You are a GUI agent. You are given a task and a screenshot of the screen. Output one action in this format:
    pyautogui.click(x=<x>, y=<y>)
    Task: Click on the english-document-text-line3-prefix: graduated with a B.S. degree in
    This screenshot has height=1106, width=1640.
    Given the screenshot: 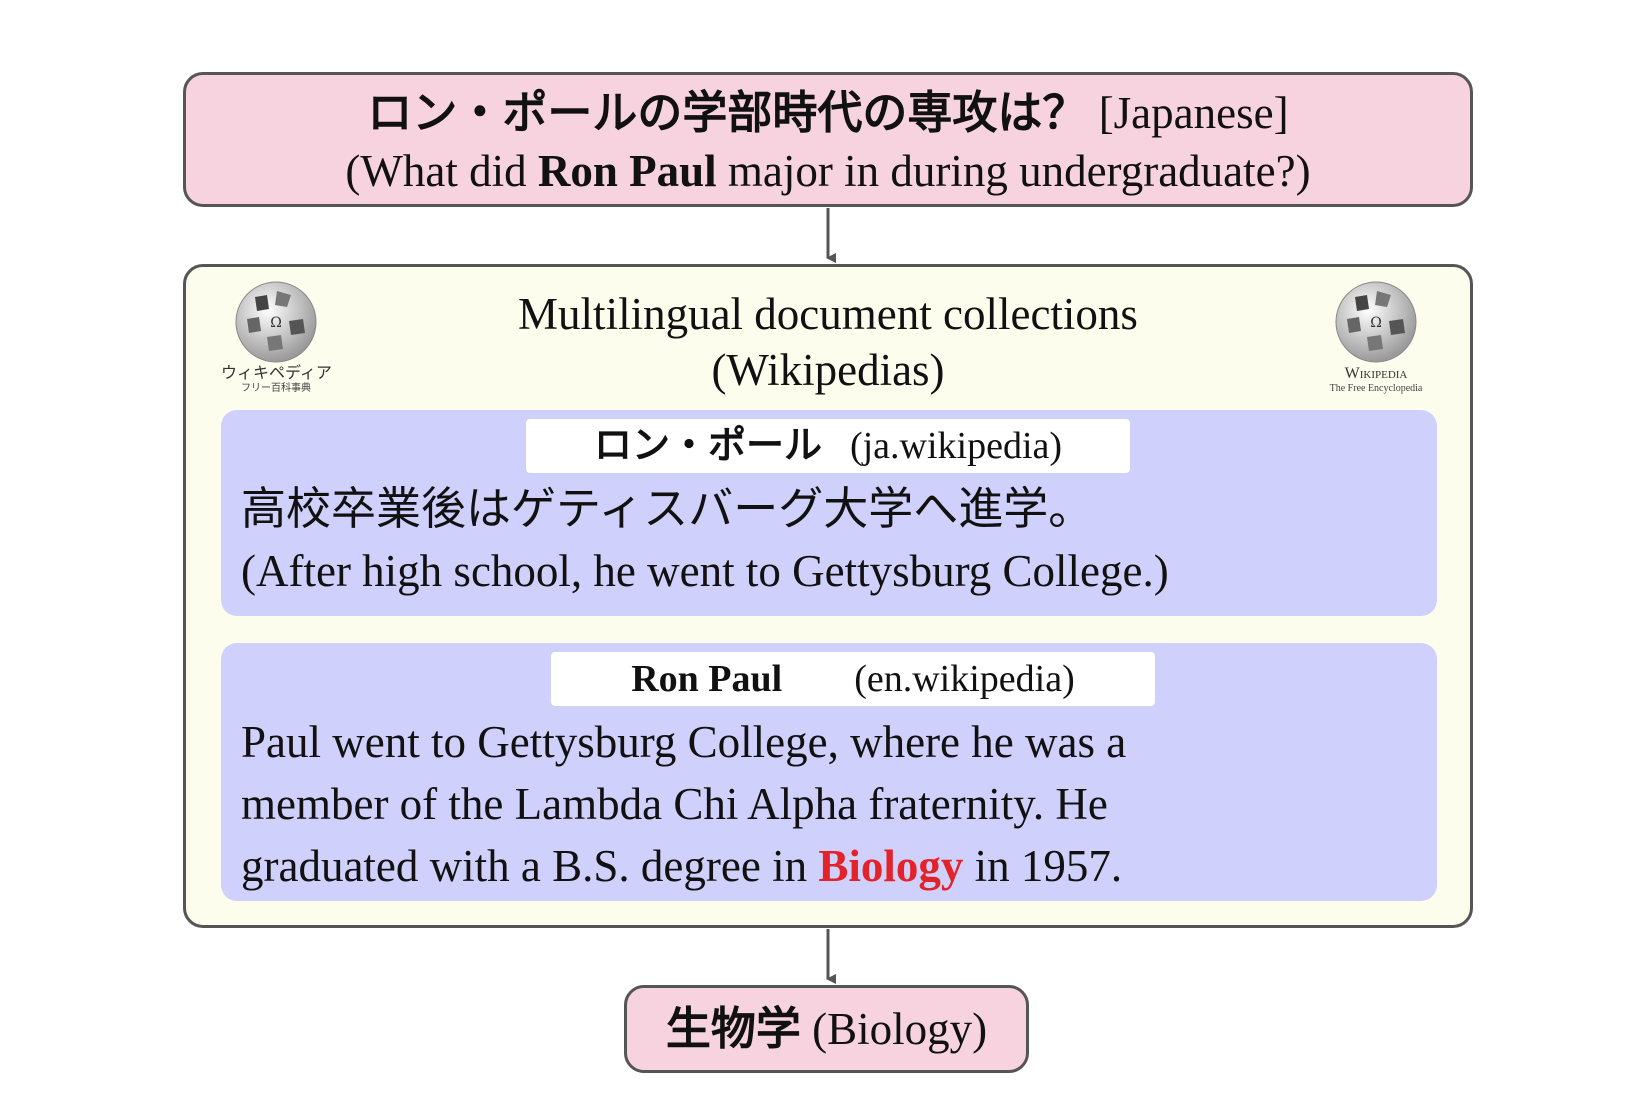 What is the action you would take?
    pyautogui.click(x=530, y=866)
    